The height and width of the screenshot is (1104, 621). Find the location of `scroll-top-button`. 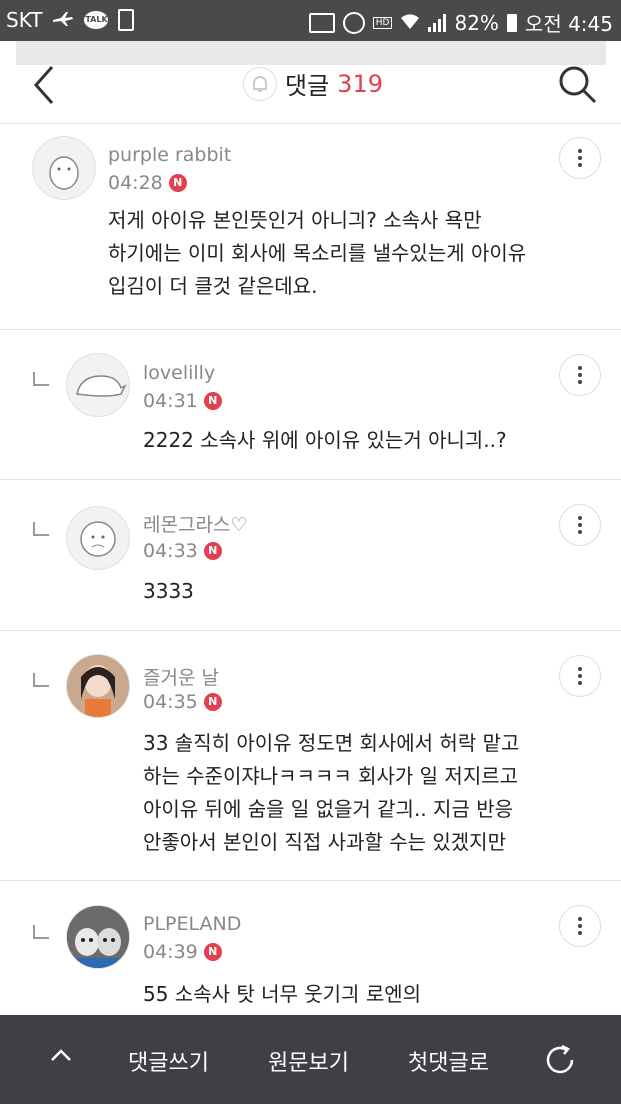

scroll-top-button is located at coordinates (61, 1056).